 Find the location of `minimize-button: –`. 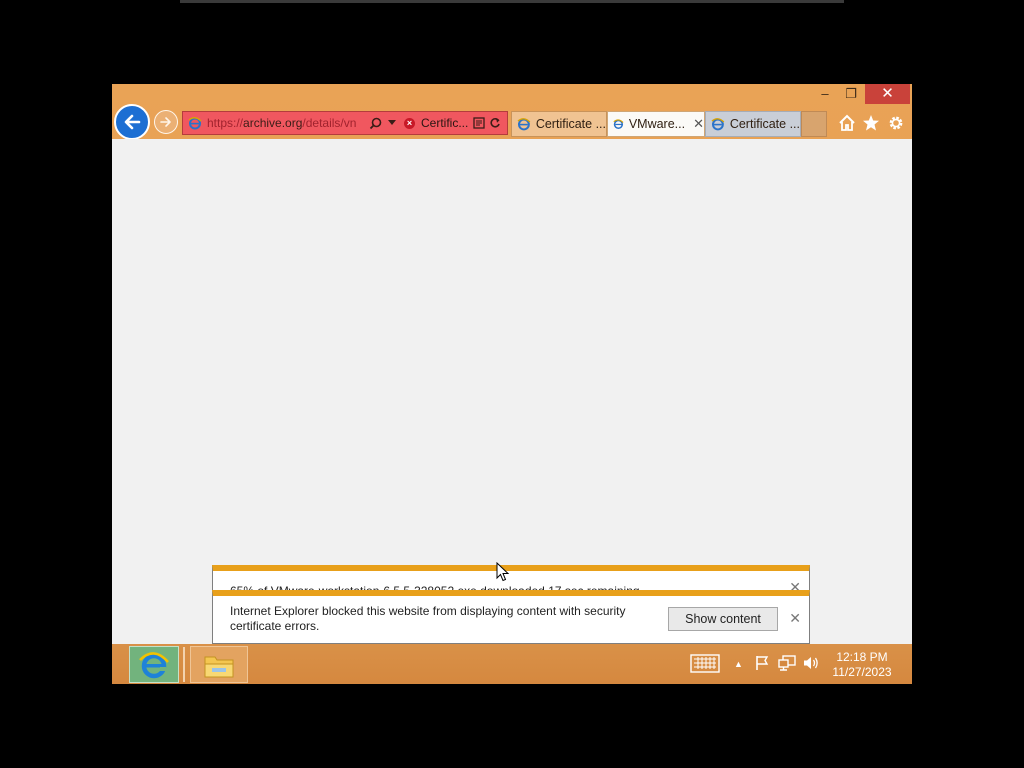

minimize-button: – is located at coordinates (825, 94).